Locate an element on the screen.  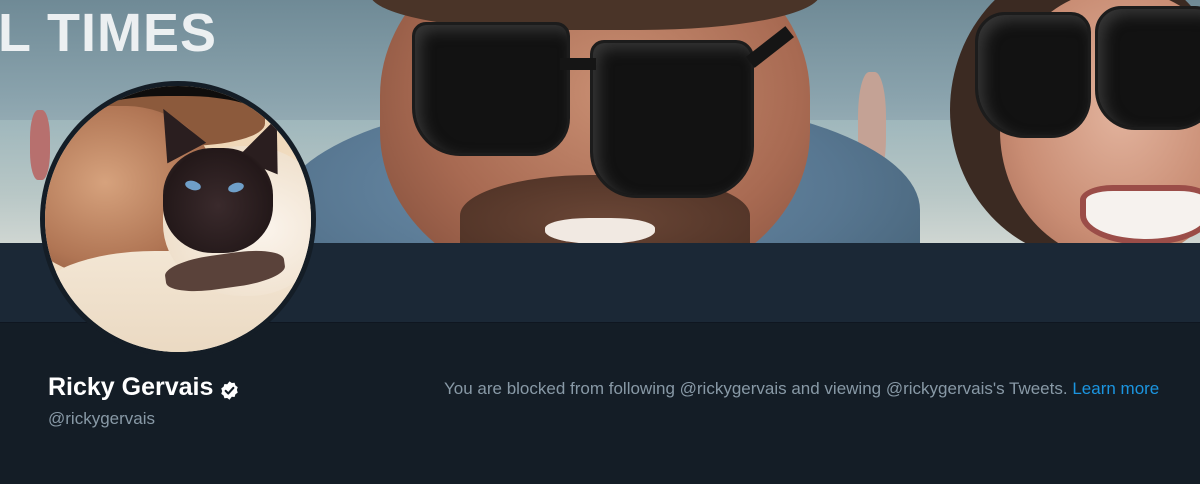
profile-name-container: Ricky Gervais is located at coordinates (144, 387).